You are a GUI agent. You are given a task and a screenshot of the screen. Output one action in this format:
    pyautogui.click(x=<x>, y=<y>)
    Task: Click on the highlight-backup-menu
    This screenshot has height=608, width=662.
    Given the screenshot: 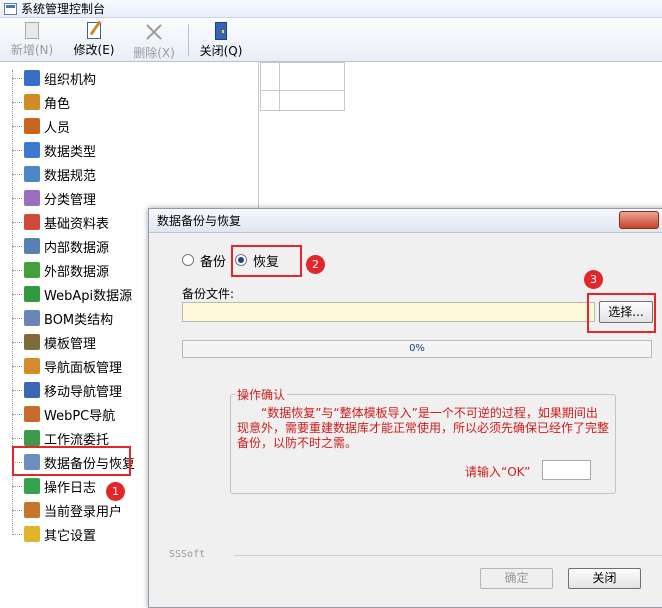 What is the action you would take?
    pyautogui.click(x=71, y=461)
    